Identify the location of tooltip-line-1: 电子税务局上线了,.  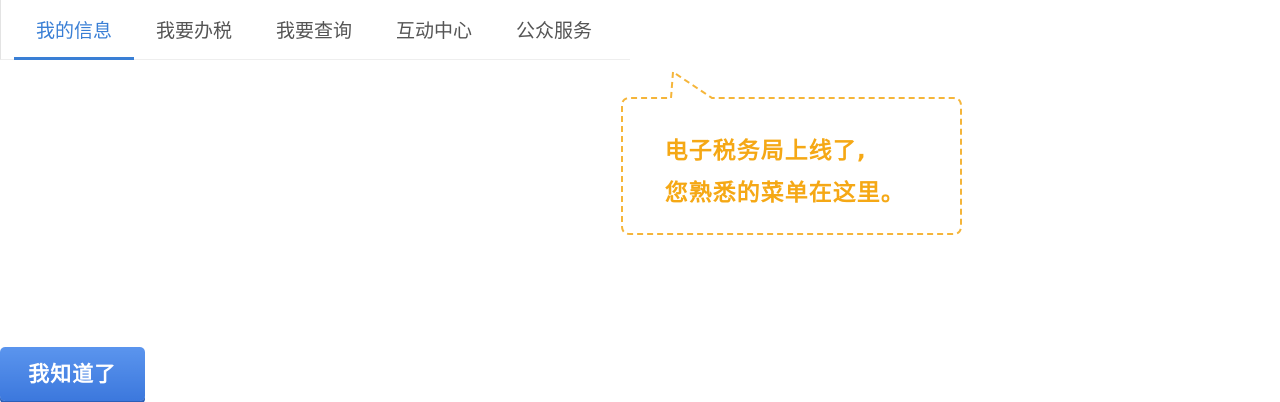
(766, 151).